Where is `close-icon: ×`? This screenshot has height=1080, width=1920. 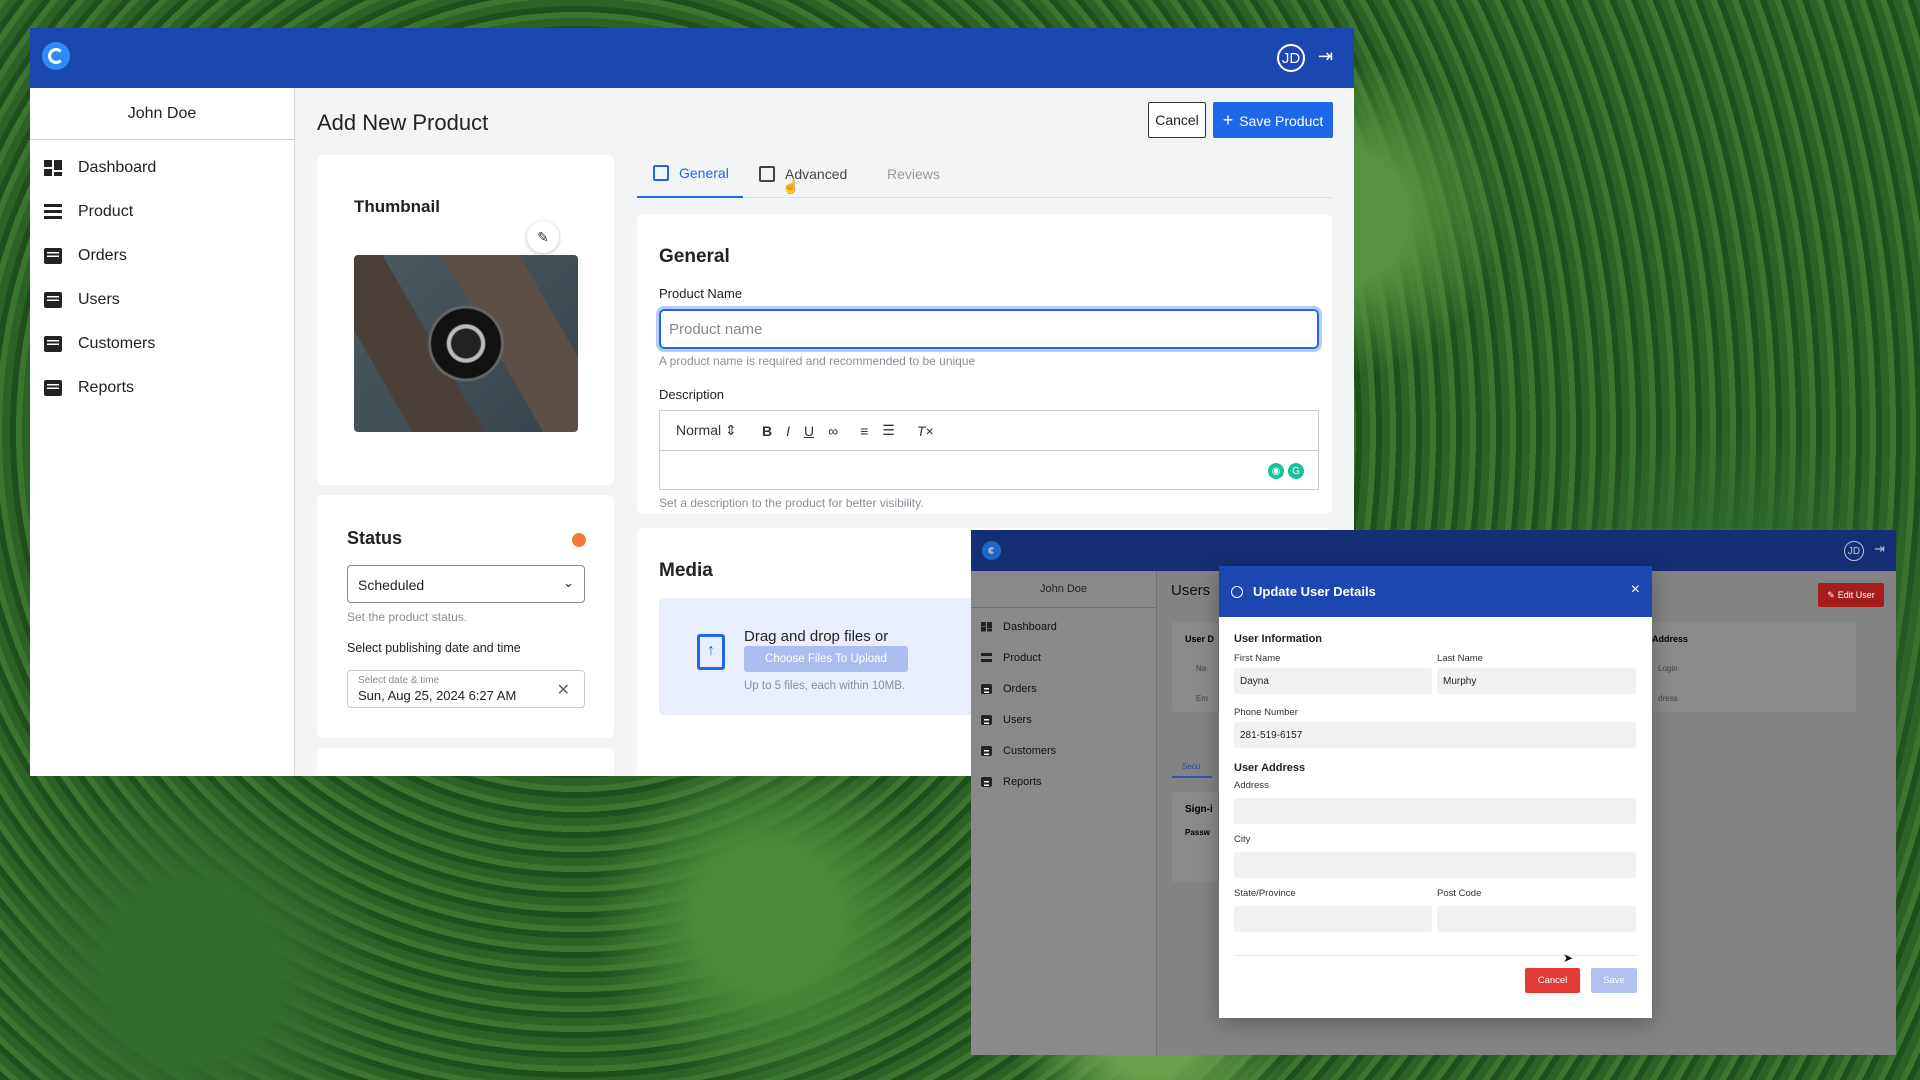
close-icon: × is located at coordinates (1635, 590).